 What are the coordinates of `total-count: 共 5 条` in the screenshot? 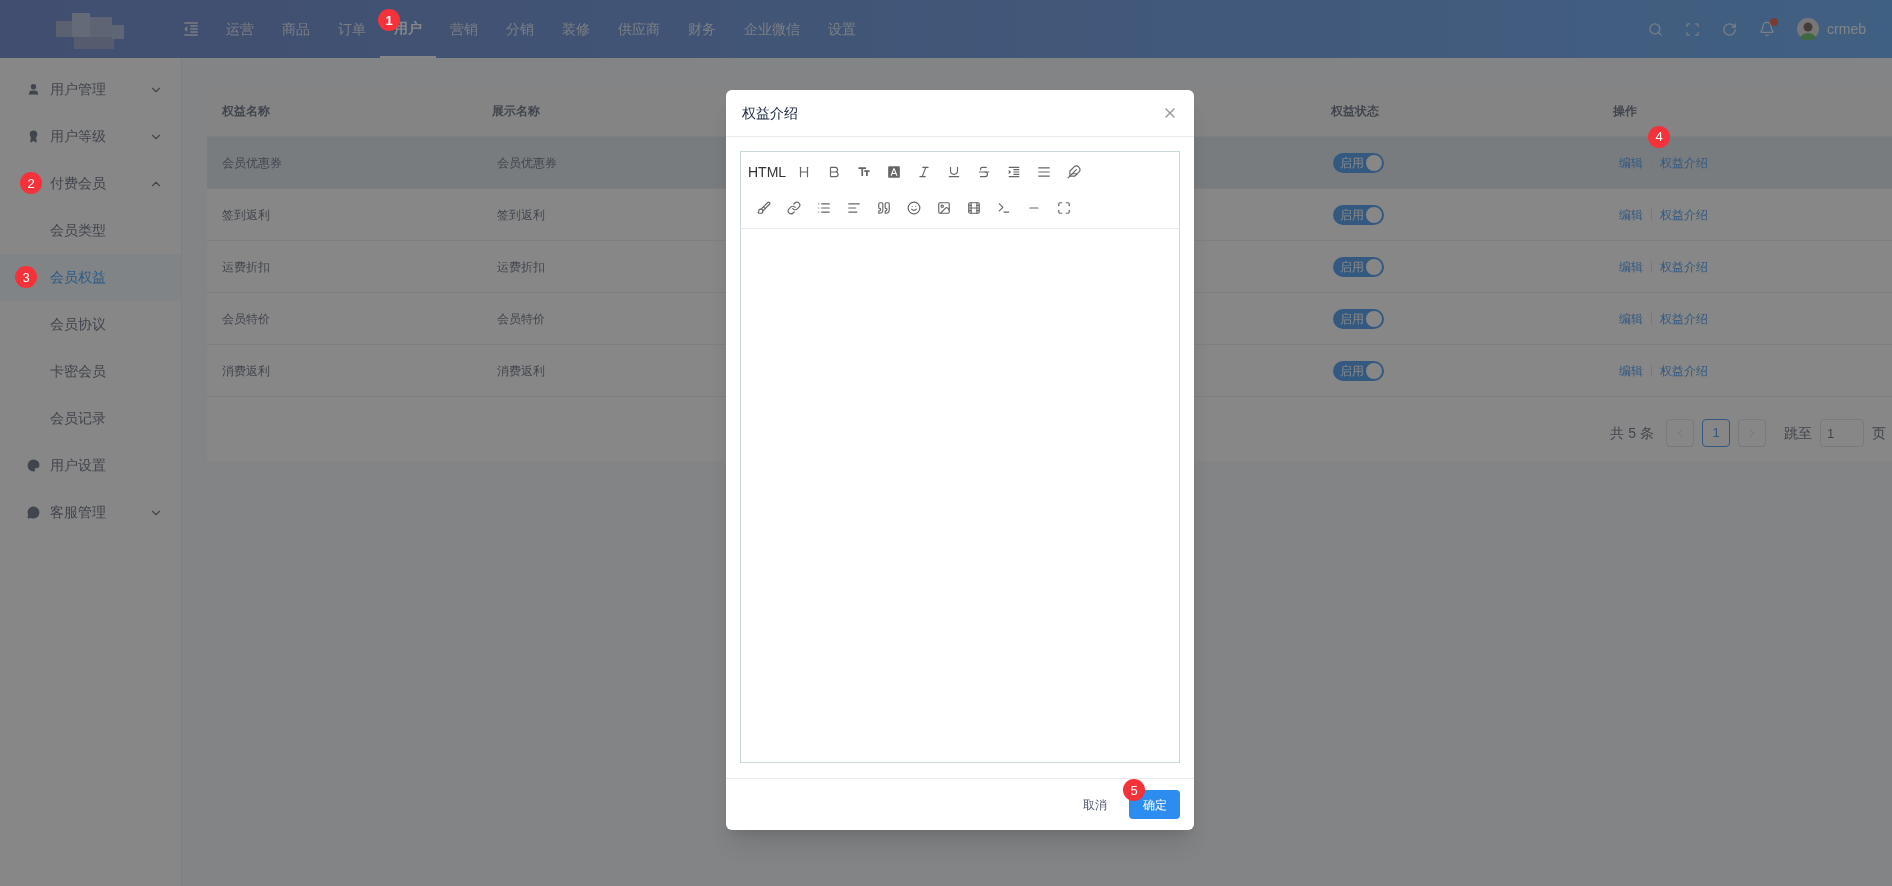 It's located at (1632, 433).